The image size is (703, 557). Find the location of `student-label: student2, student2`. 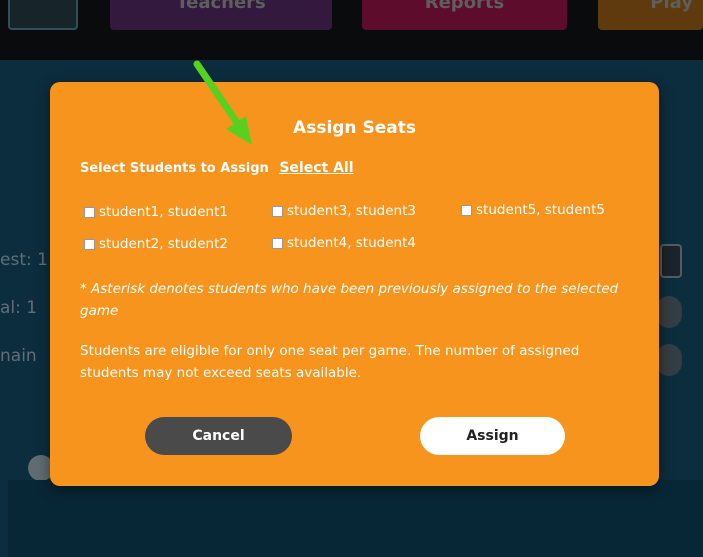

student-label: student2, student2 is located at coordinates (163, 244).